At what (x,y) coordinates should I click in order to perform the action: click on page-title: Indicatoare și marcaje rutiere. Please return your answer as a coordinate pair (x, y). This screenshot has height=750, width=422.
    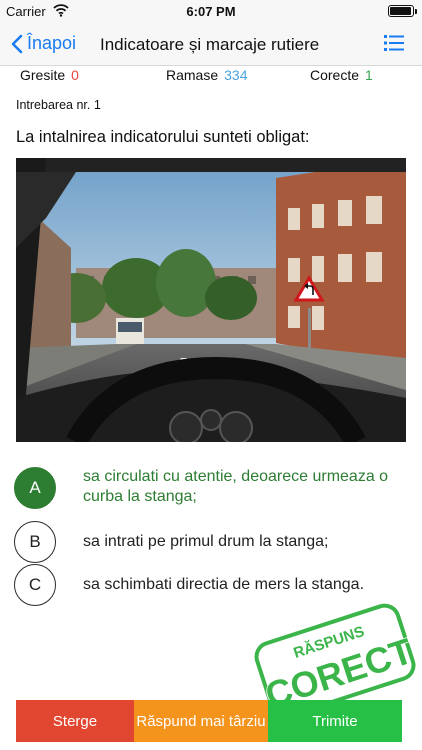
    Looking at the image, I should click on (210, 44).